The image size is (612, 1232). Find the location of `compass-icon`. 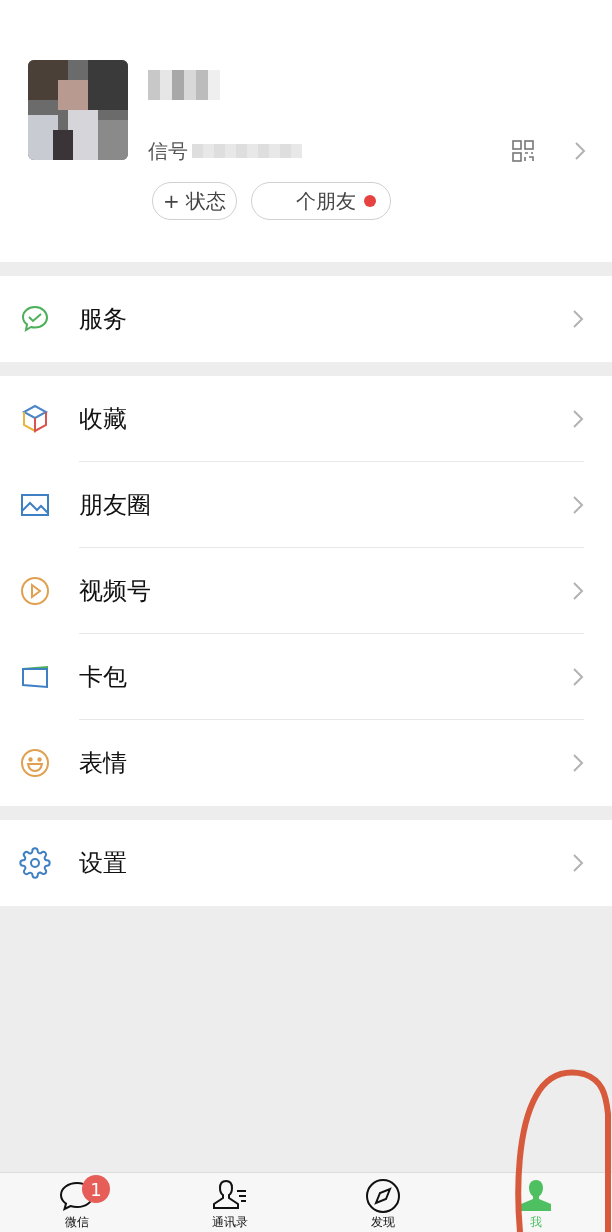

compass-icon is located at coordinates (382, 1196).